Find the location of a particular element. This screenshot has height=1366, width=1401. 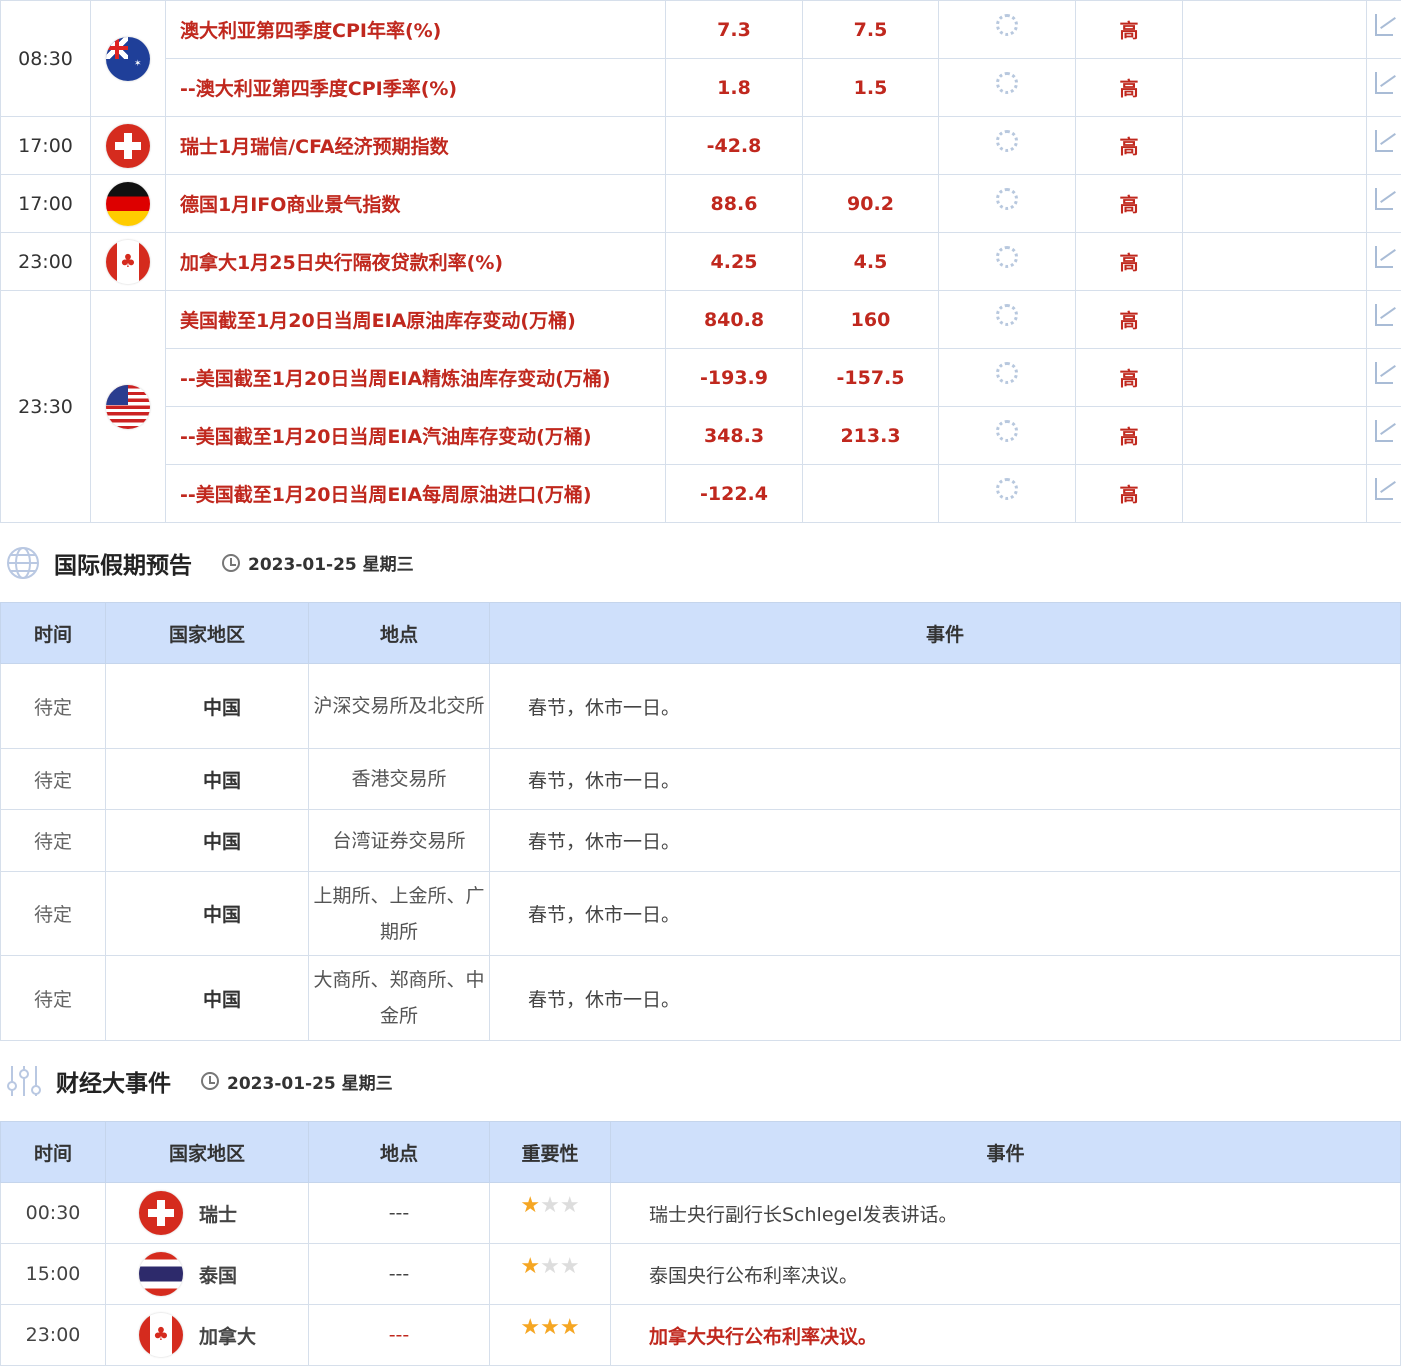

country-cell: 泰国 is located at coordinates (207, 1274).